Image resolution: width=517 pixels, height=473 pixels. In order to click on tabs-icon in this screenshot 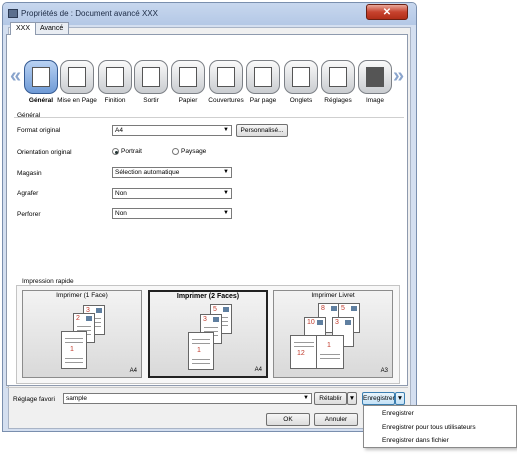, I will do `click(301, 77)`.